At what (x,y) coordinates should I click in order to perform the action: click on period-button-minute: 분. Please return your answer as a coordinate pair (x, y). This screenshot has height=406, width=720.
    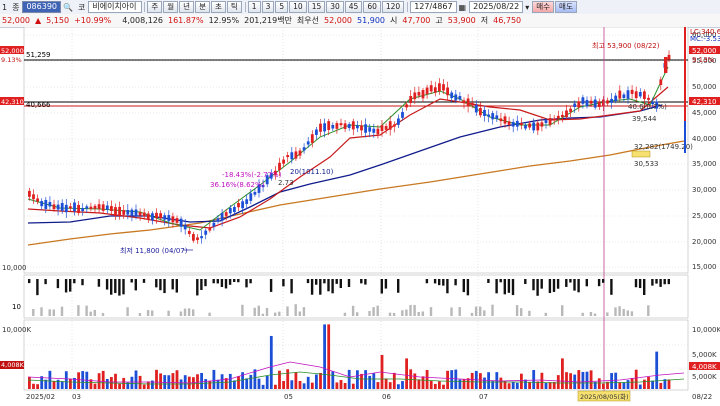
    Looking at the image, I should click on (202, 7).